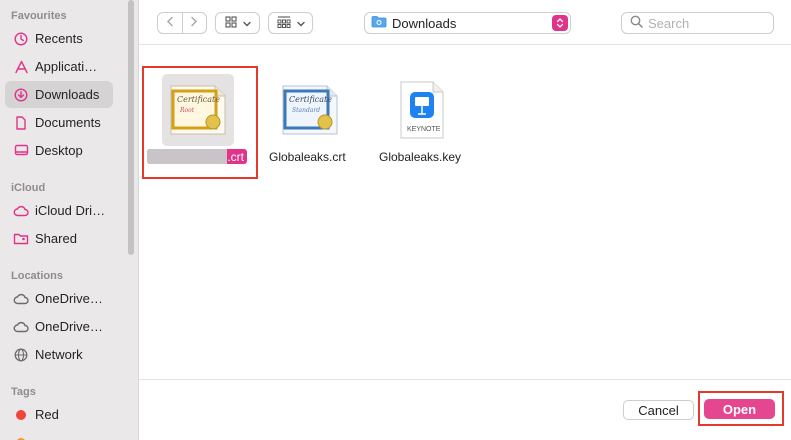 The image size is (791, 440). What do you see at coordinates (424, 129) in the screenshot?
I see `keynote-badge: KEYNOTE` at bounding box center [424, 129].